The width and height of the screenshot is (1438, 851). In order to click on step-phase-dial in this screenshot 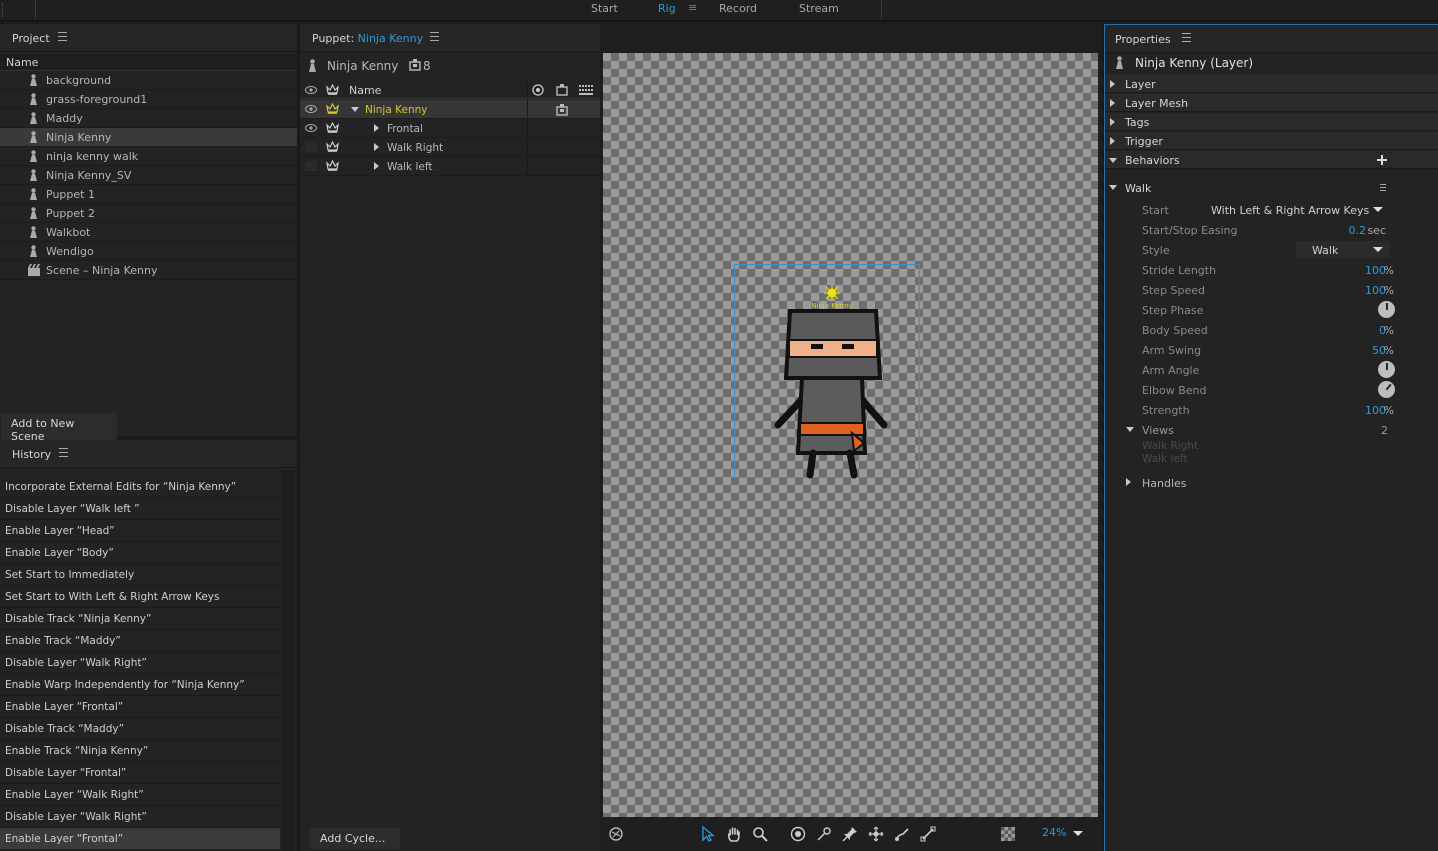, I will do `click(1386, 309)`.